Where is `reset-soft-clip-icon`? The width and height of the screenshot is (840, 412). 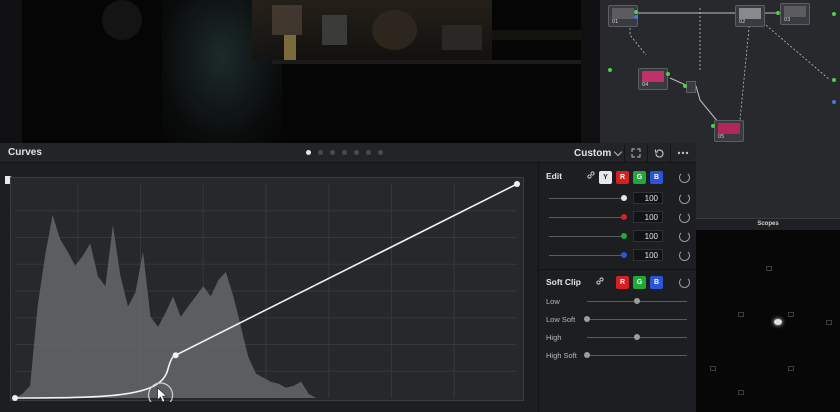
reset-soft-clip-icon is located at coordinates (684, 282).